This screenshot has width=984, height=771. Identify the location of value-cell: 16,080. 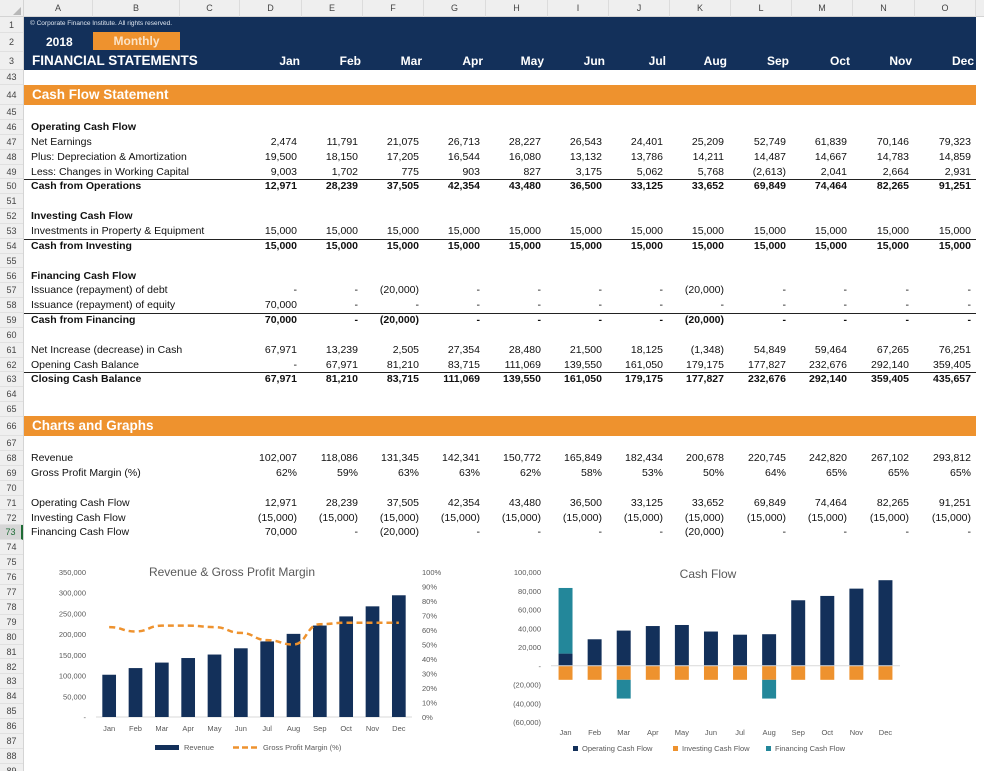
(511, 157).